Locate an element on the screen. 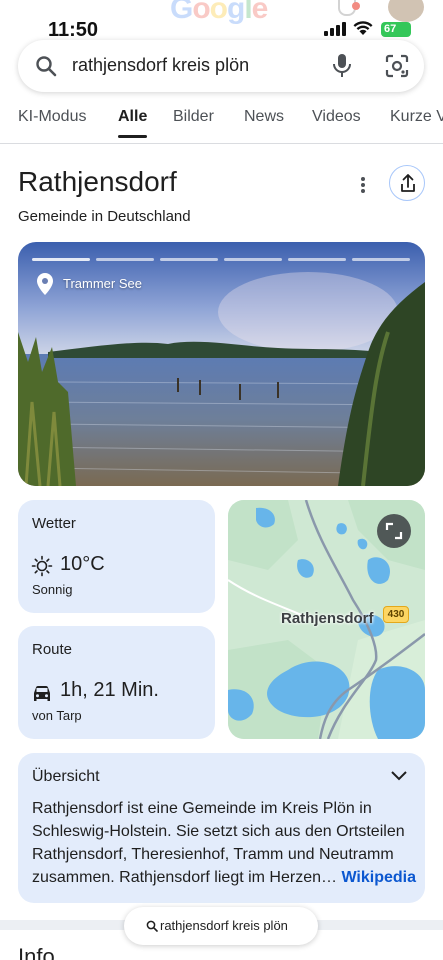 The height and width of the screenshot is (960, 443). battery-indicator: 67 is located at coordinates (396, 29).